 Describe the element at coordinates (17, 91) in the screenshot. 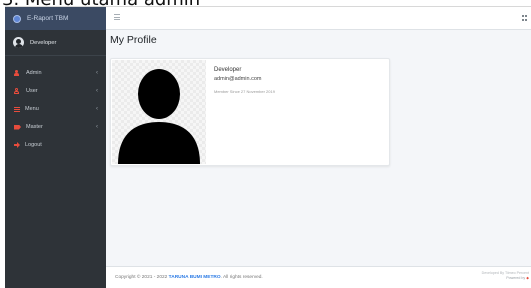

I see `user-outline-icon` at that location.